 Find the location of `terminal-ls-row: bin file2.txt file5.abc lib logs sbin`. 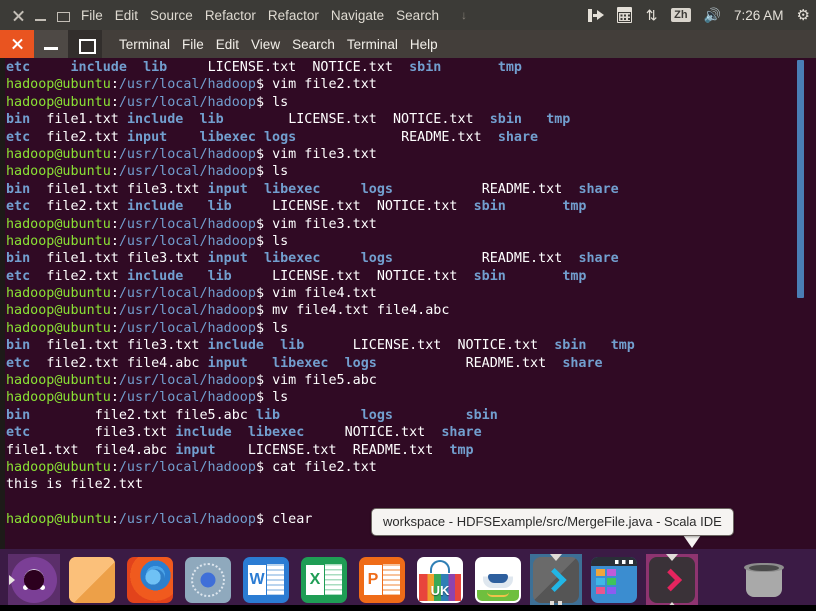

terminal-ls-row: bin file2.txt file5.abc lib logs sbin is located at coordinates (404, 415).